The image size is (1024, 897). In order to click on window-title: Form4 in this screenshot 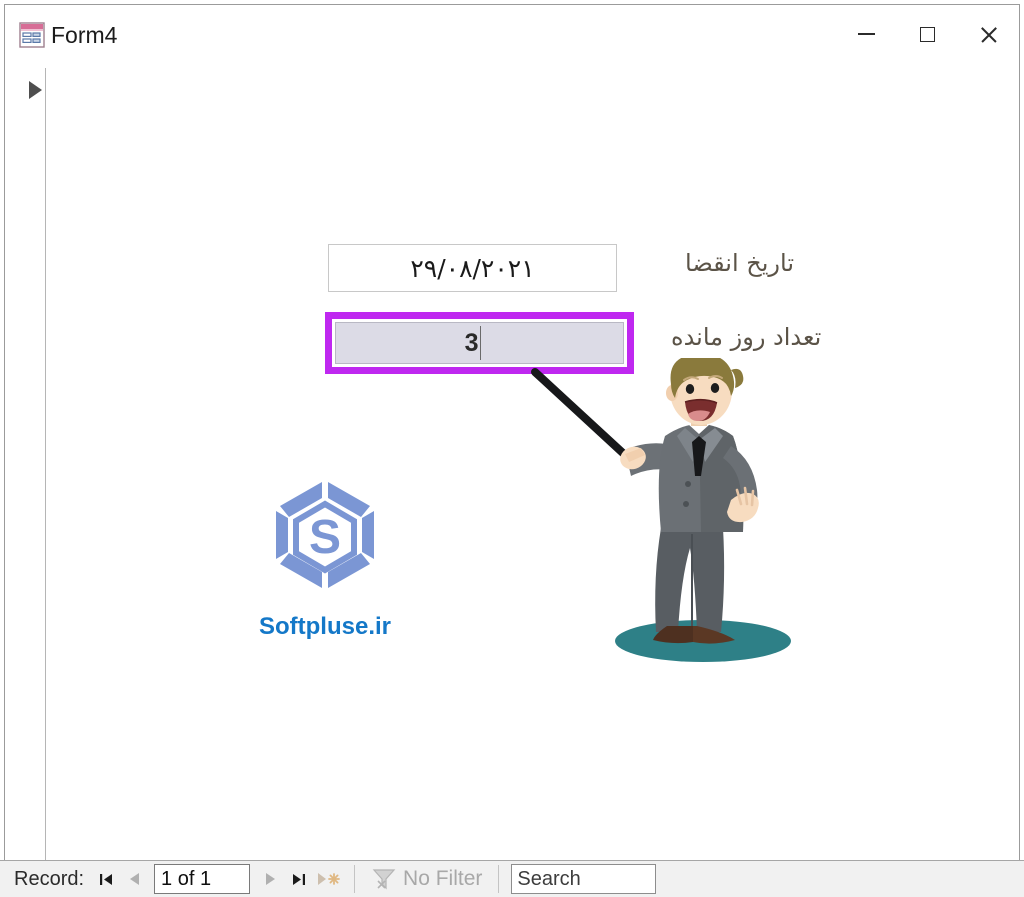, I will do `click(84, 35)`.